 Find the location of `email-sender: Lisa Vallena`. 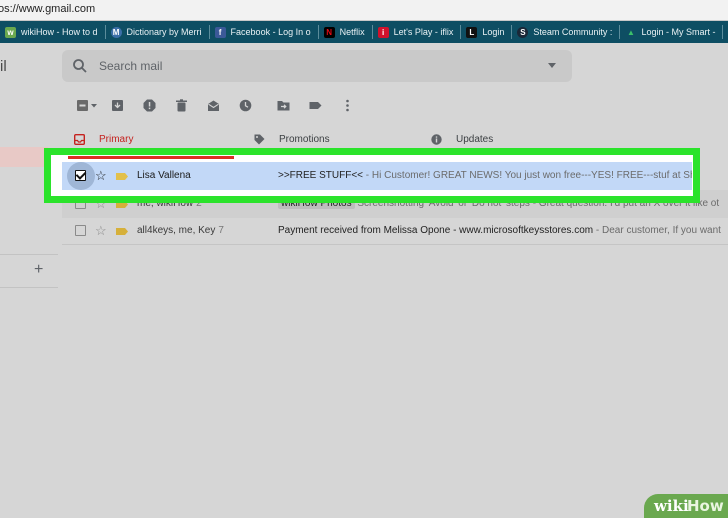

email-sender: Lisa Vallena is located at coordinates (164, 175).